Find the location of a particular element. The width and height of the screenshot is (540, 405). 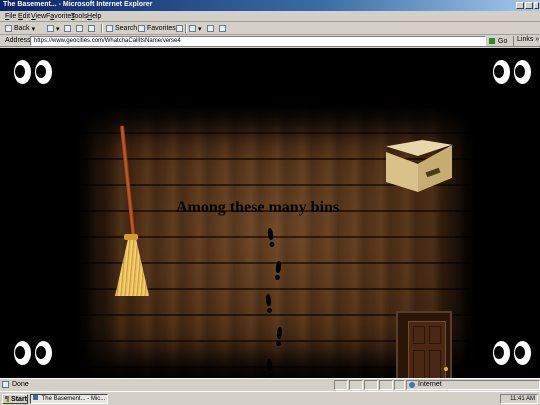

favorites-button: Favorites is located at coordinates (157, 28).